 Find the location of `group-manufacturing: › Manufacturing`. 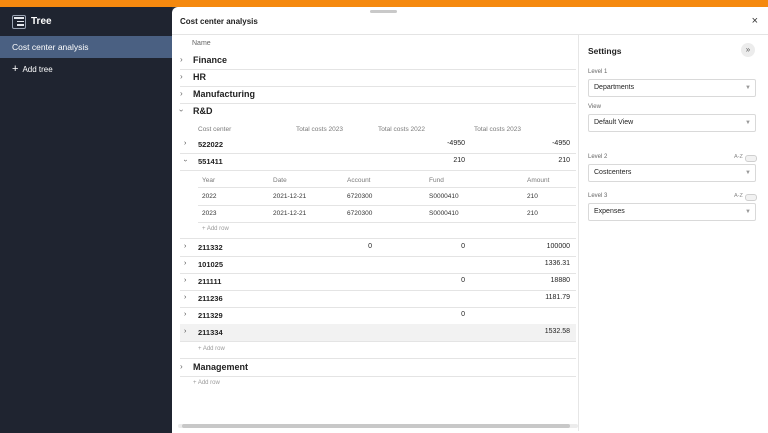

group-manufacturing: › Manufacturing is located at coordinates (374, 94).